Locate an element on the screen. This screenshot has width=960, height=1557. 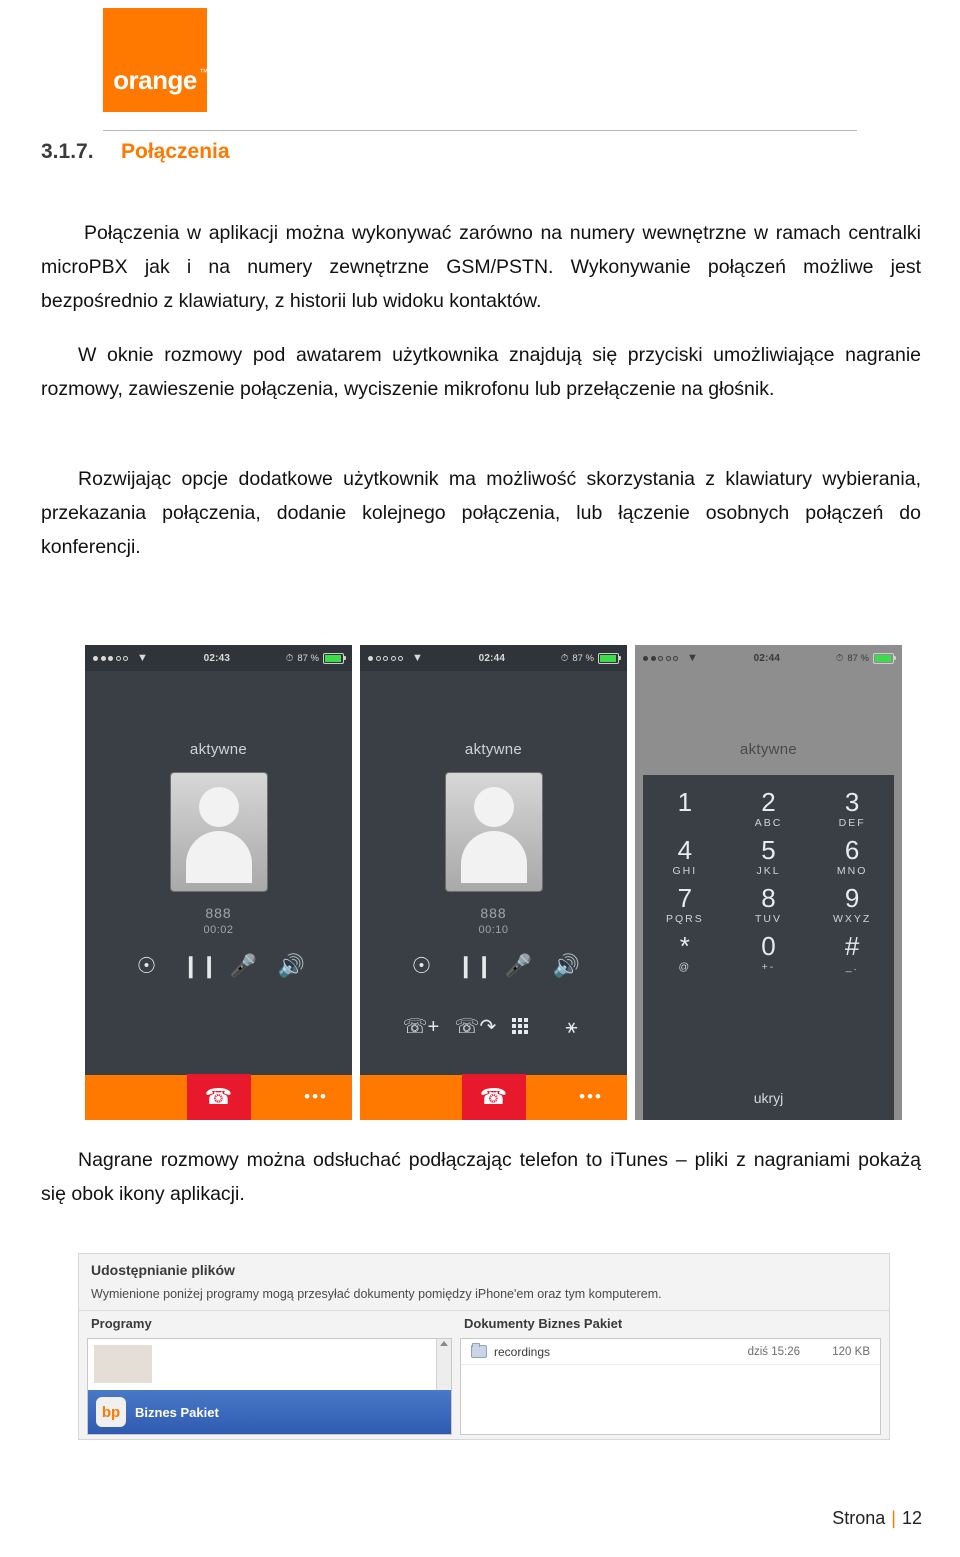
status-time: 02:43 is located at coordinates (217, 658).